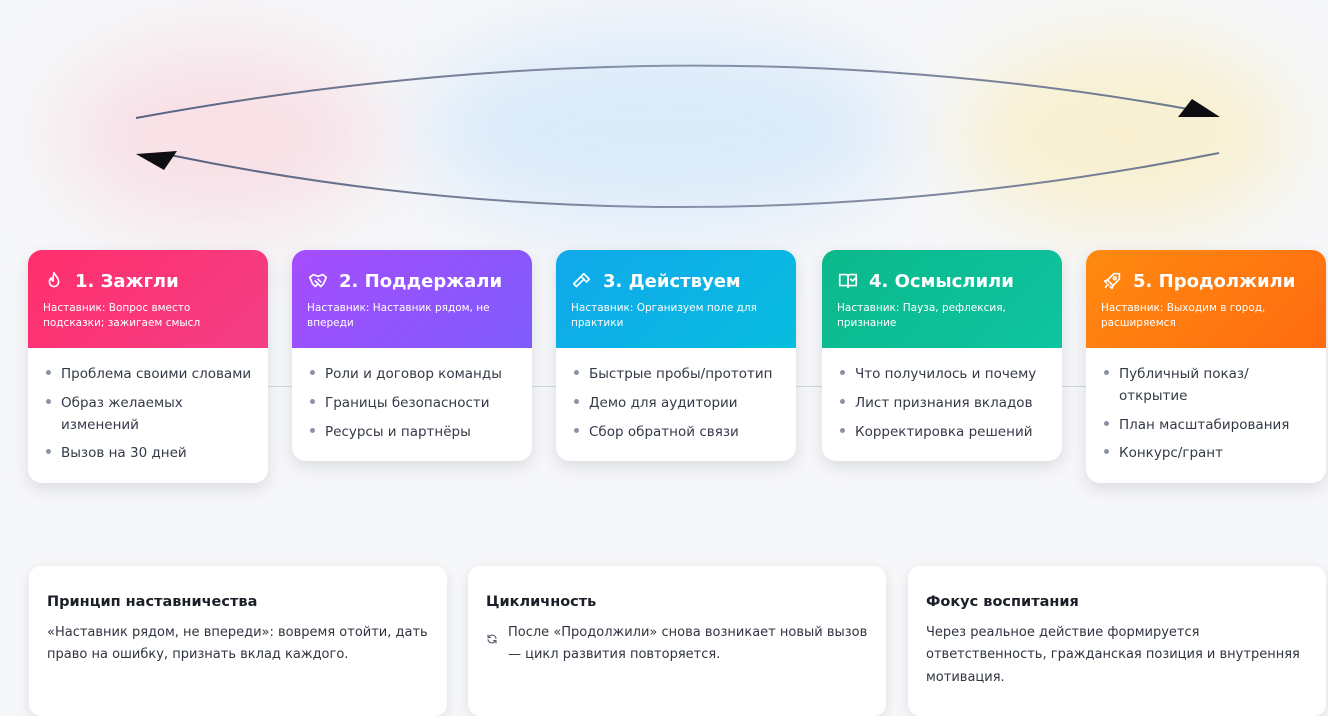 The width and height of the screenshot is (1328, 716). I want to click on info-title: Принцип наставничества, so click(152, 602).